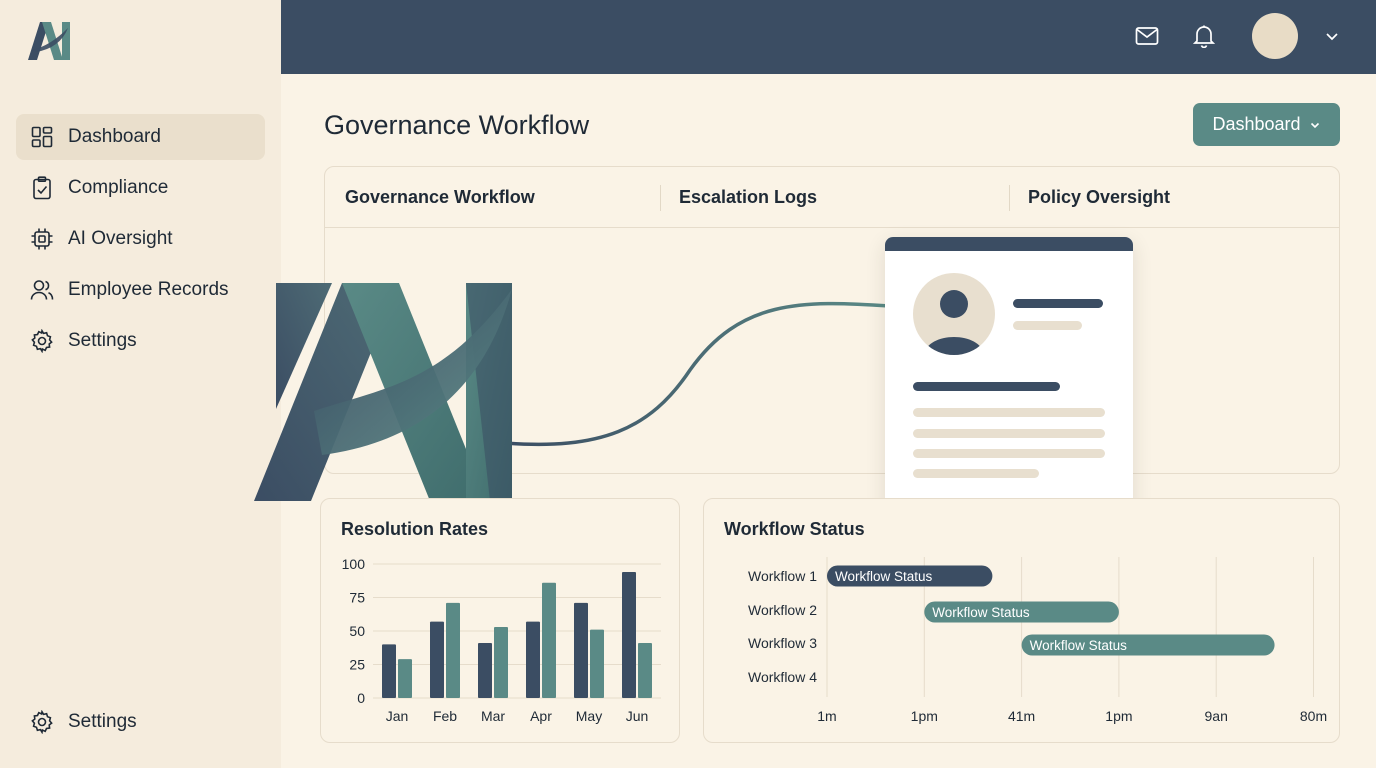 The width and height of the screenshot is (1376, 768). I want to click on y-tick-label: 0, so click(361, 698).